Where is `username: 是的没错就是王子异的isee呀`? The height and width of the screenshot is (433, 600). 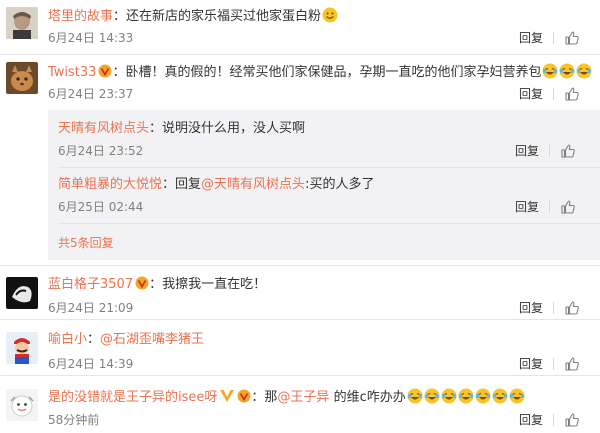
username: 是的没错就是王子异的isee呀 is located at coordinates (132, 397).